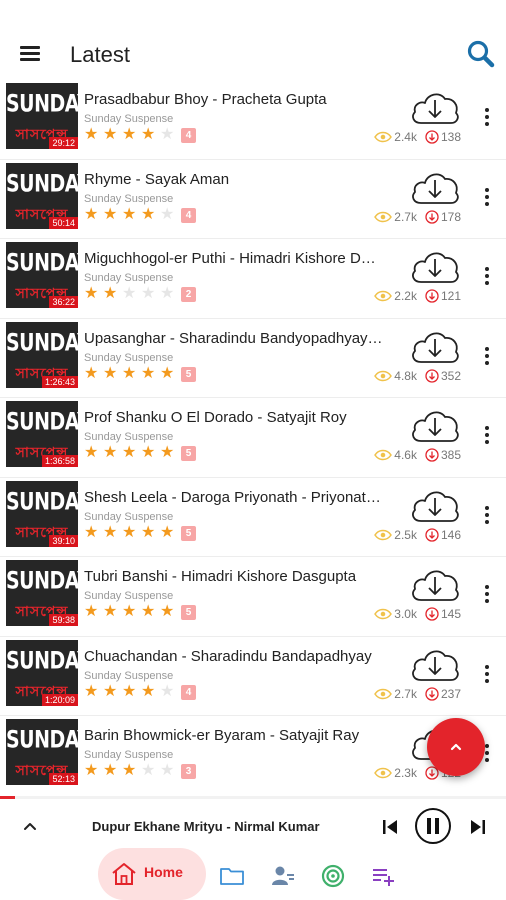 The image size is (506, 900). I want to click on radio-icon, so click(333, 876).